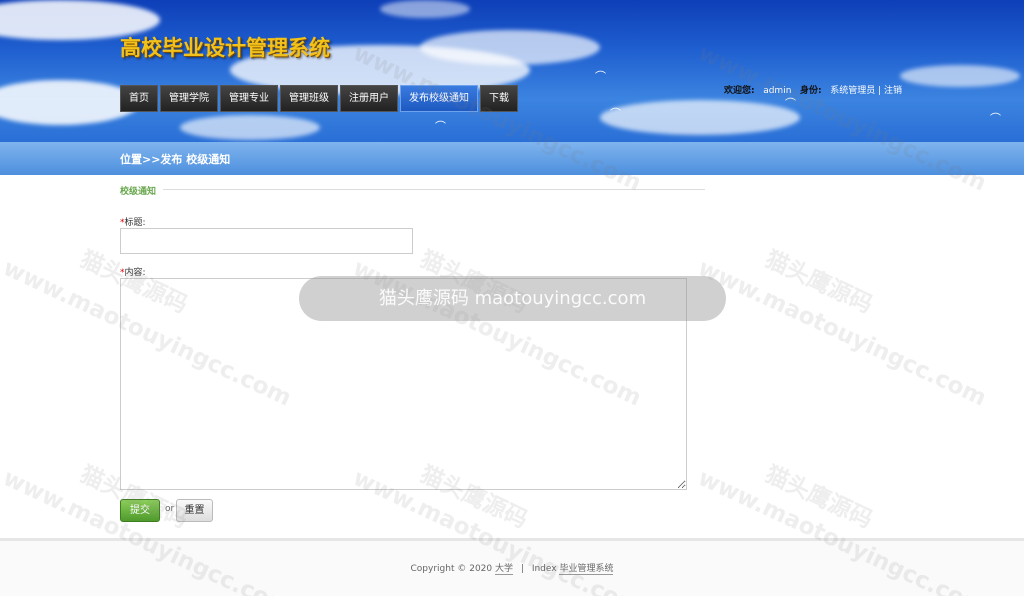  I want to click on nav-item-home: 首页, so click(139, 98).